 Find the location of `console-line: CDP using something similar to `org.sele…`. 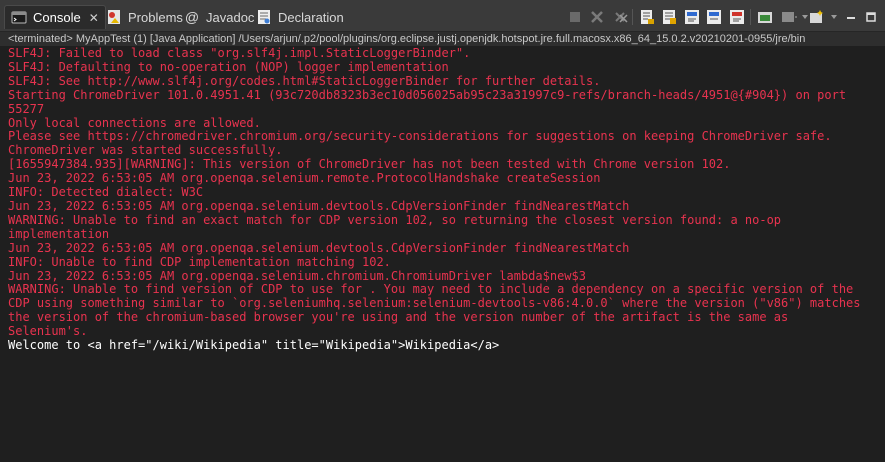

console-line: CDP using something similar to `org.sele… is located at coordinates (434, 304).